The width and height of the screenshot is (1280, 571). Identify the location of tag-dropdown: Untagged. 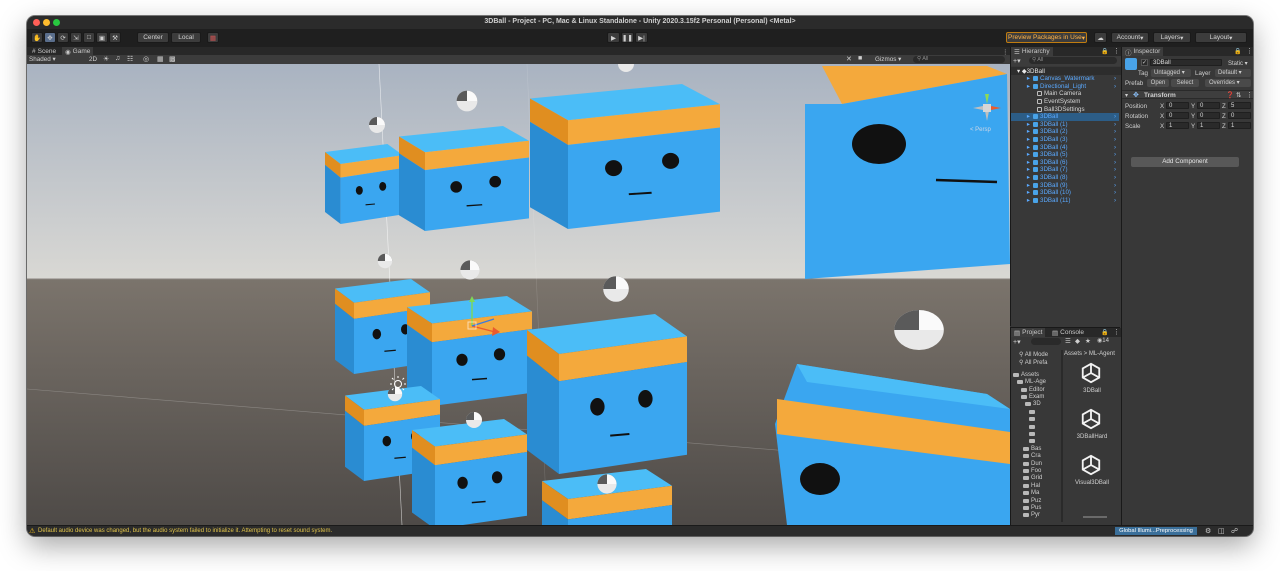
(1171, 73).